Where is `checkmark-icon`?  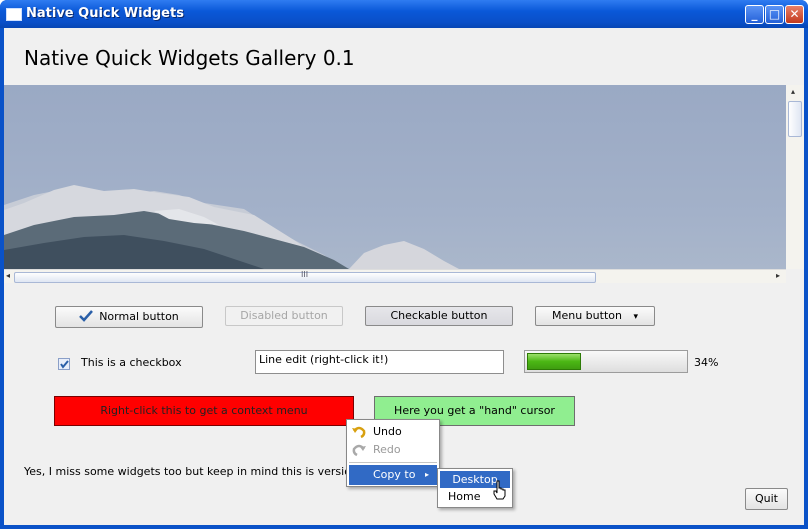 checkmark-icon is located at coordinates (86, 316).